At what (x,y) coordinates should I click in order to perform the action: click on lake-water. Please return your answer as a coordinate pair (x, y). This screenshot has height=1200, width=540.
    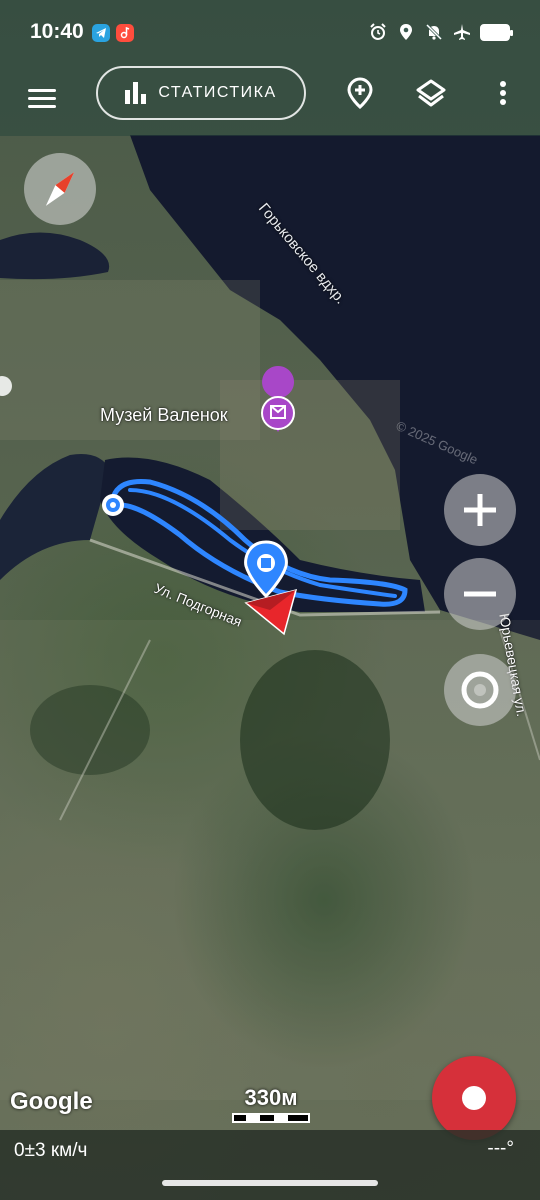
    Looking at the image, I should click on (55, 256).